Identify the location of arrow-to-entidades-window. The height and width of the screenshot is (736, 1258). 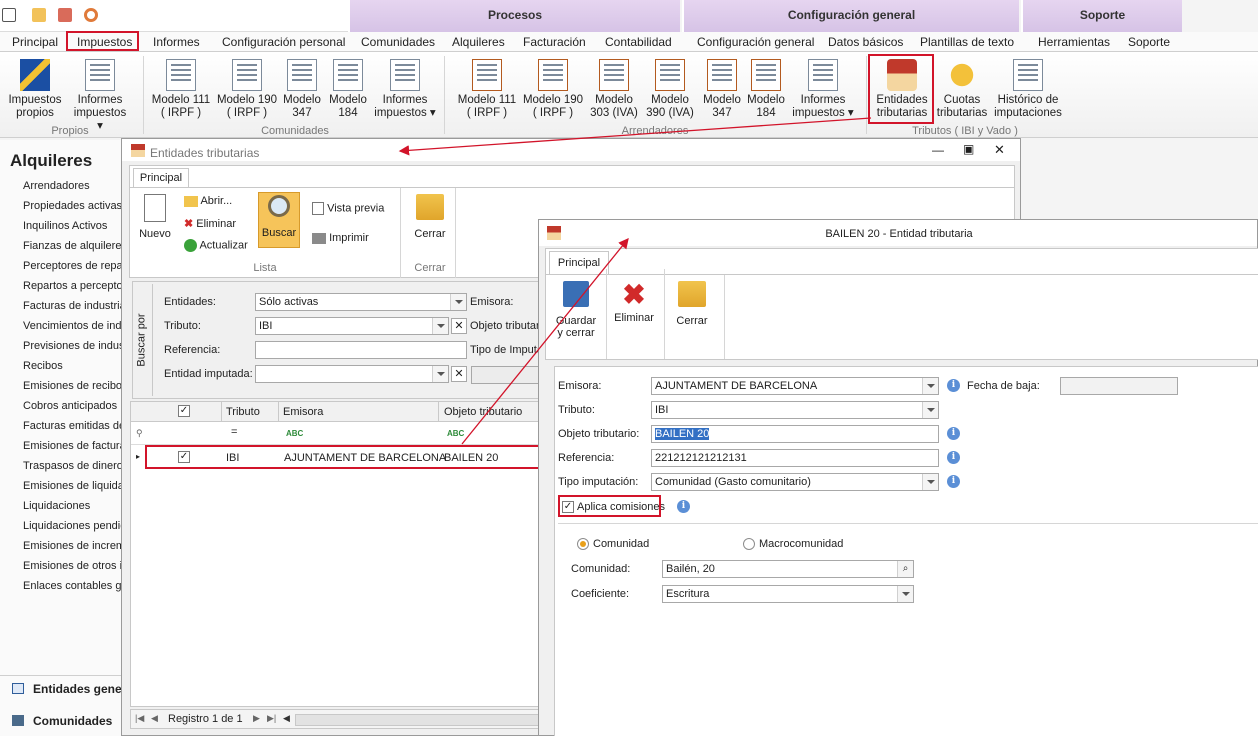
(635, 136).